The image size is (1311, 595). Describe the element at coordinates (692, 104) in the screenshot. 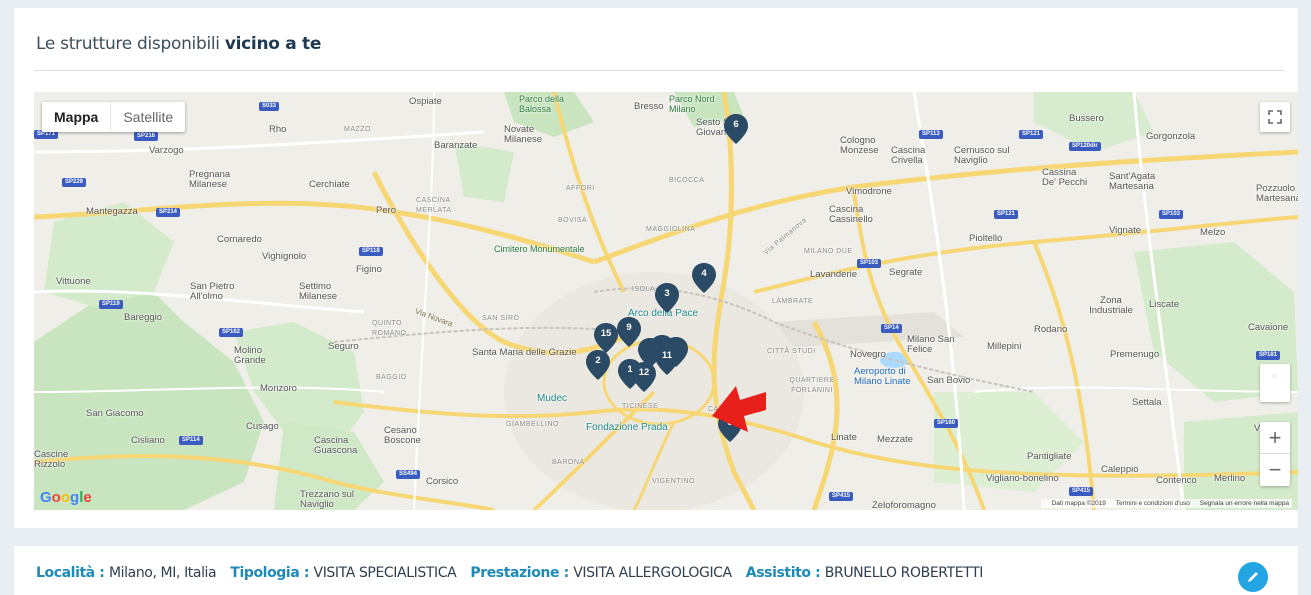

I see `place-label: Parco Nord Milano` at that location.